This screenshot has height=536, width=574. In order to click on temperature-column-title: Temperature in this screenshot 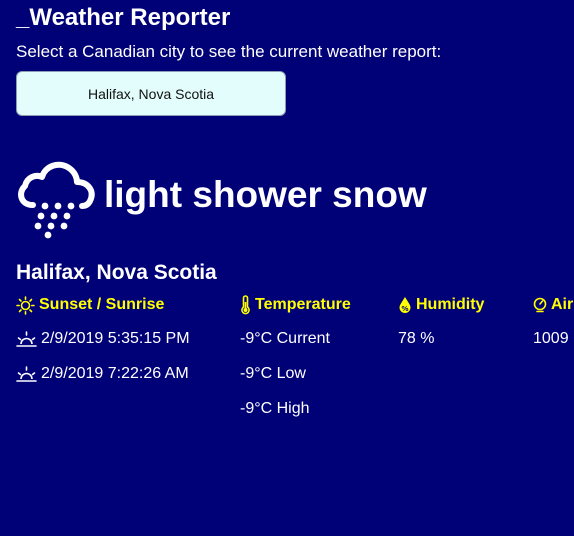, I will do `click(303, 304)`.